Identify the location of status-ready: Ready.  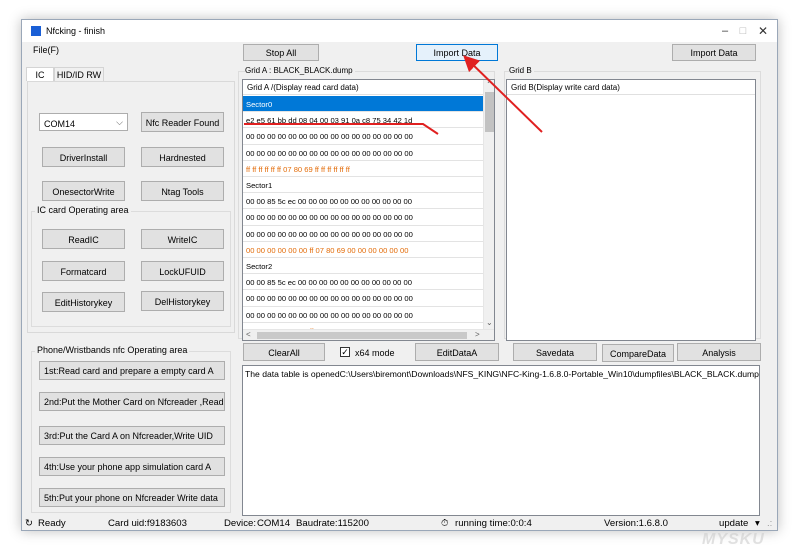
(52, 523).